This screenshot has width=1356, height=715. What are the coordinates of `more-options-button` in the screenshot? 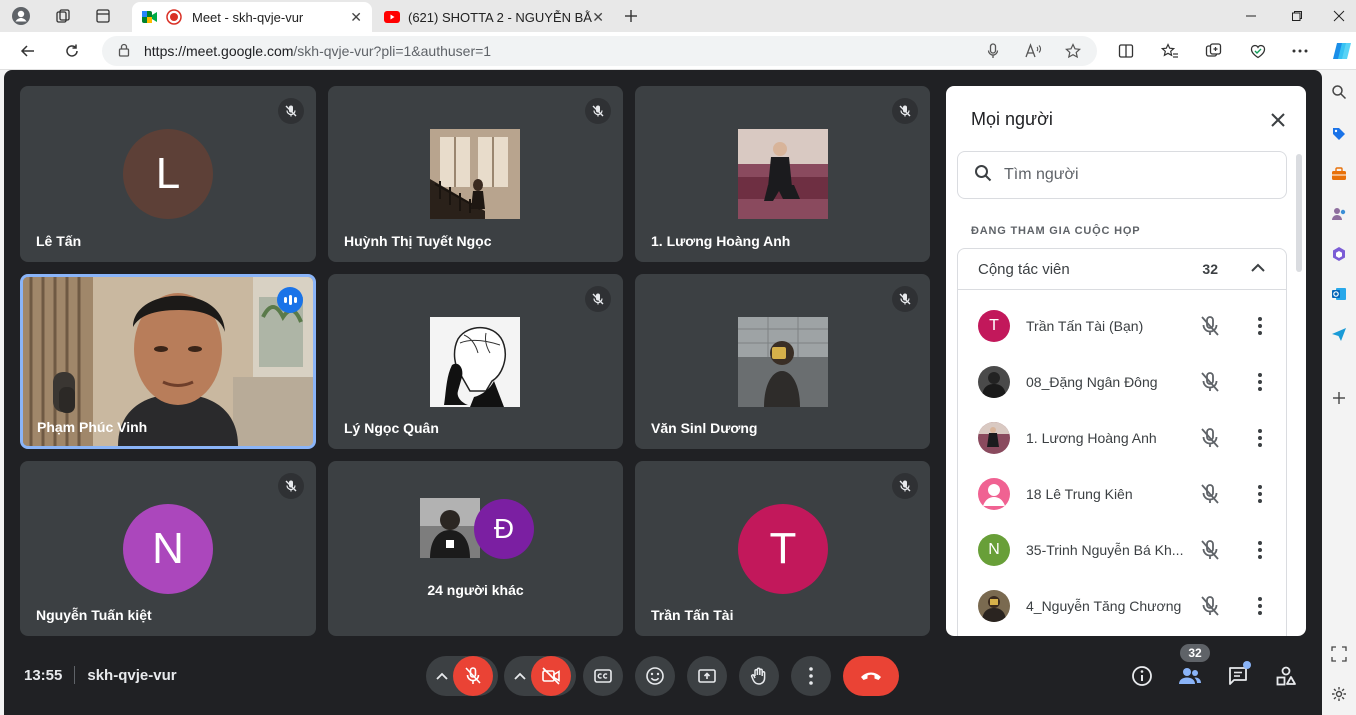 It's located at (811, 676).